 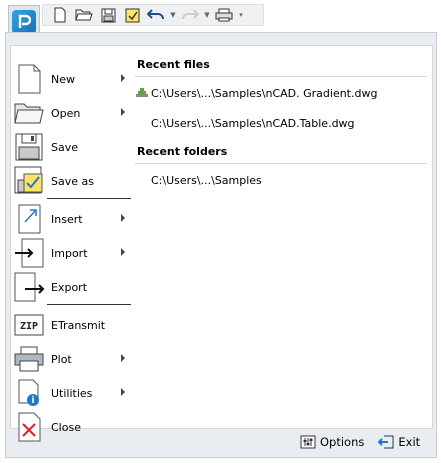 What do you see at coordinates (190, 15) in the screenshot?
I see `redo-icon` at bounding box center [190, 15].